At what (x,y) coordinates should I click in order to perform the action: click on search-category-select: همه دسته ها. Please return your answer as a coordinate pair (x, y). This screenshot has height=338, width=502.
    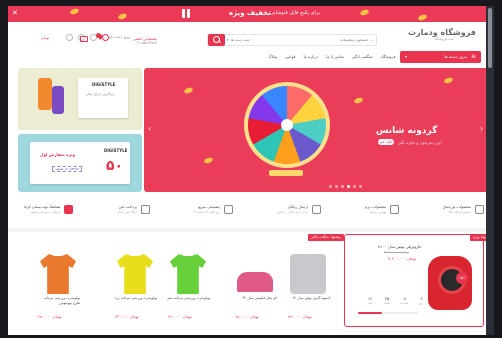
    Looking at the image, I should click on (238, 40).